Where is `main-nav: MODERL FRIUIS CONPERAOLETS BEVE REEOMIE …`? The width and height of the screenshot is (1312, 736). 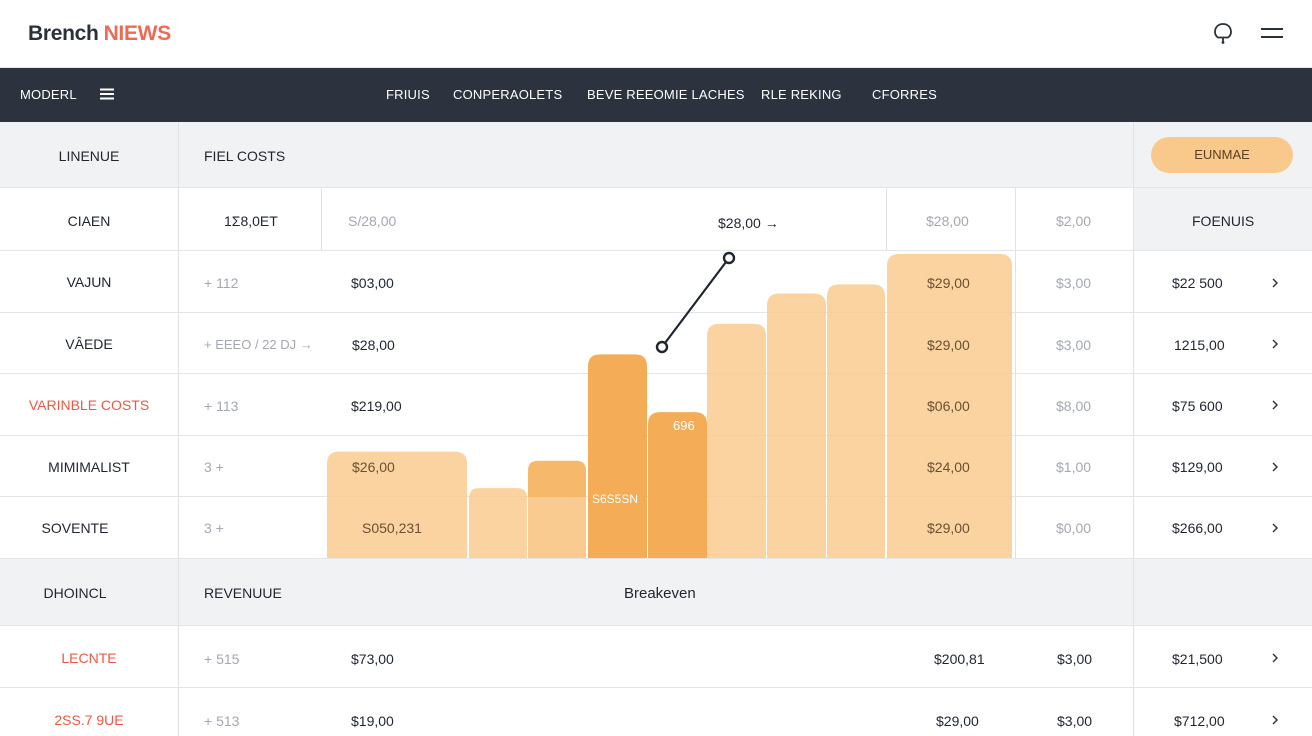 main-nav: MODERL FRIUIS CONPERAOLETS BEVE REEOMIE … is located at coordinates (656, 95).